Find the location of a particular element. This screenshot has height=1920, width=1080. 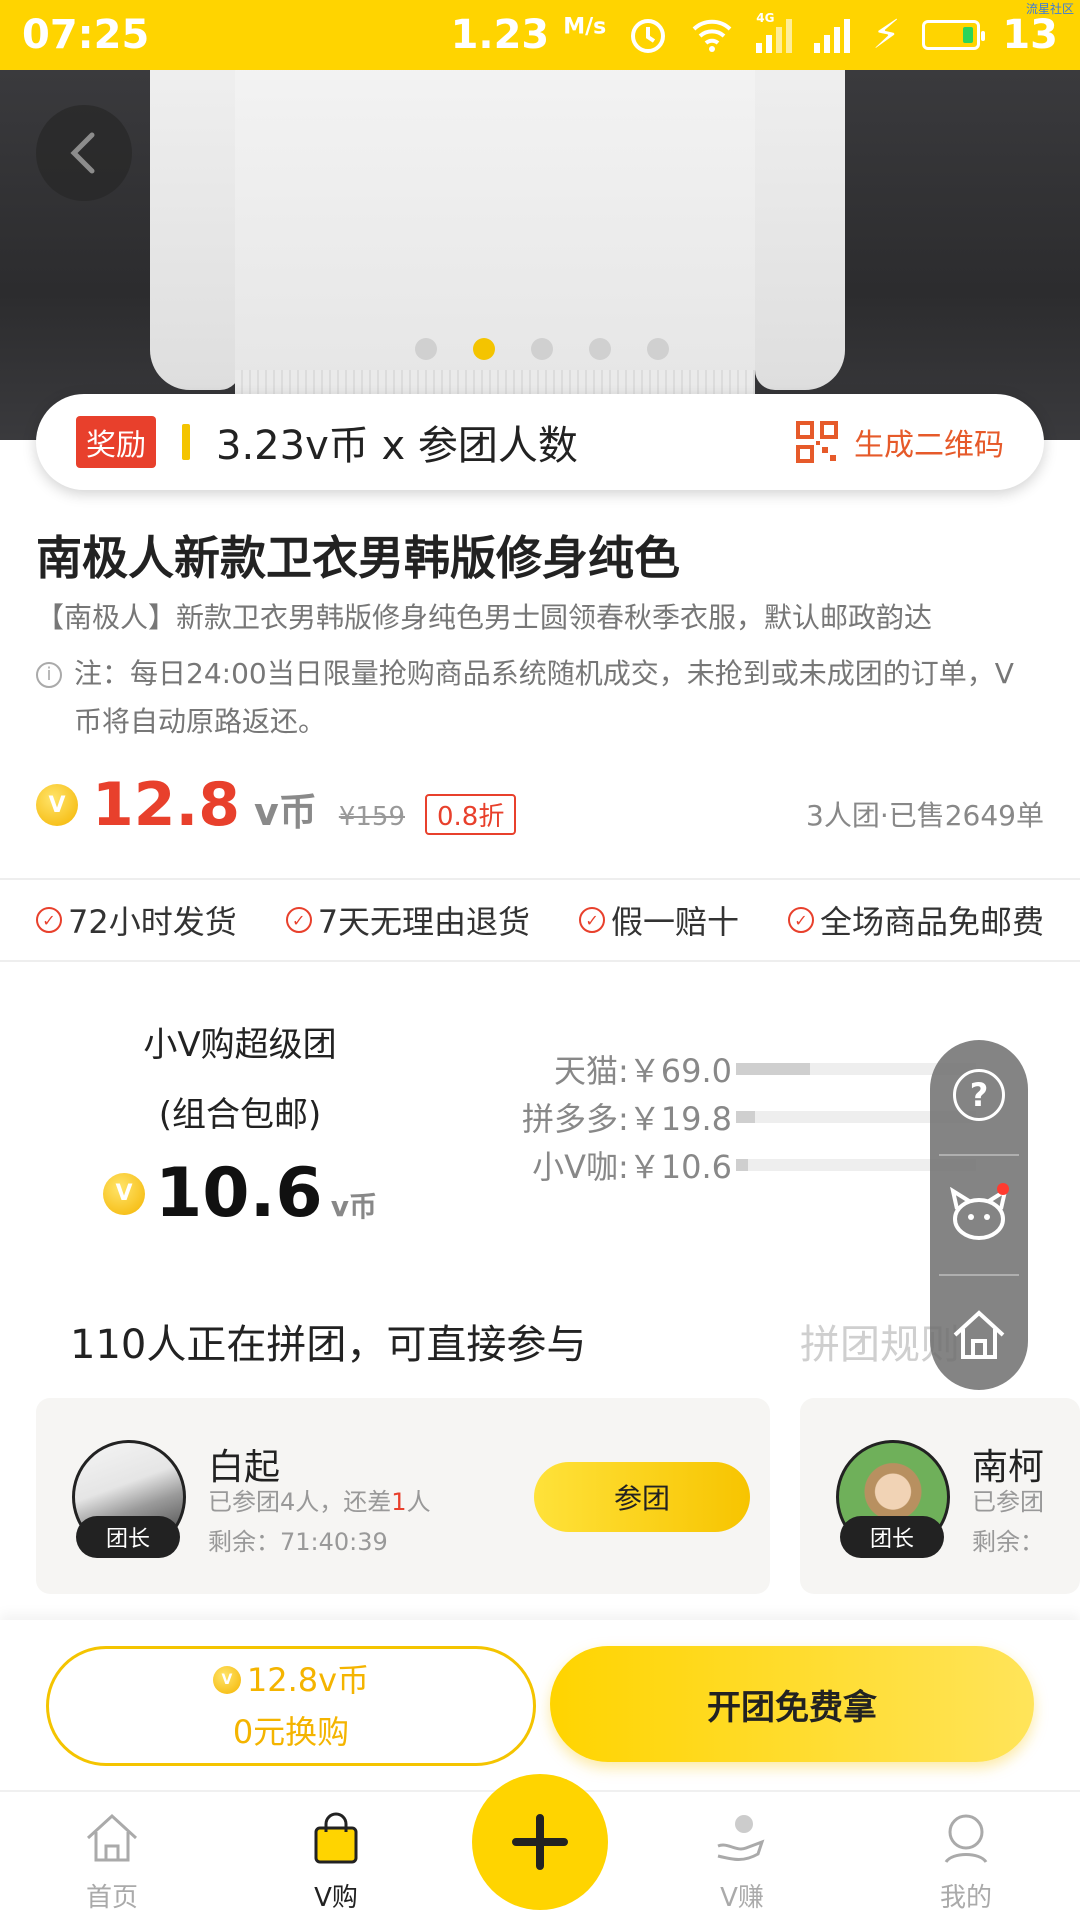

exchange-button: V 12.8v币 0元换购 is located at coordinates (291, 1706).